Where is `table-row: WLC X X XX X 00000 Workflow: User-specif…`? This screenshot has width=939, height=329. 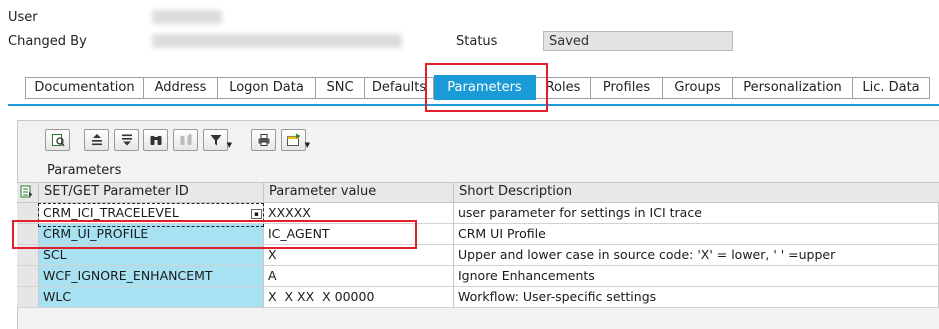
table-row: WLC X X XX X 00000 Workflow: User-specif… is located at coordinates (478, 297).